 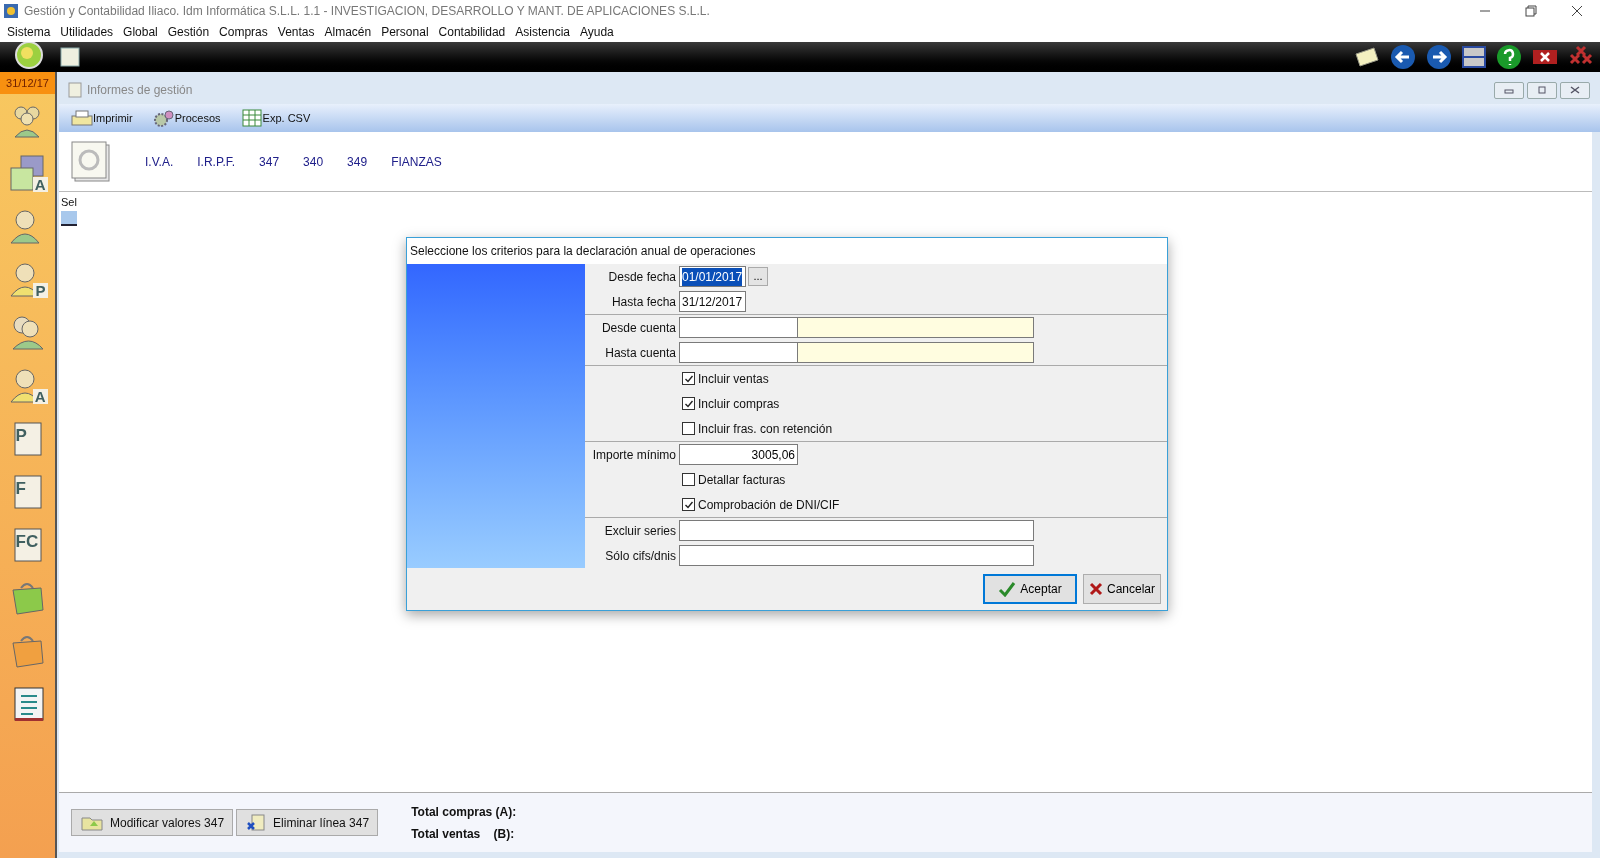 What do you see at coordinates (640, 556) in the screenshot?
I see `field-label: Sólo cifs/dnis` at bounding box center [640, 556].